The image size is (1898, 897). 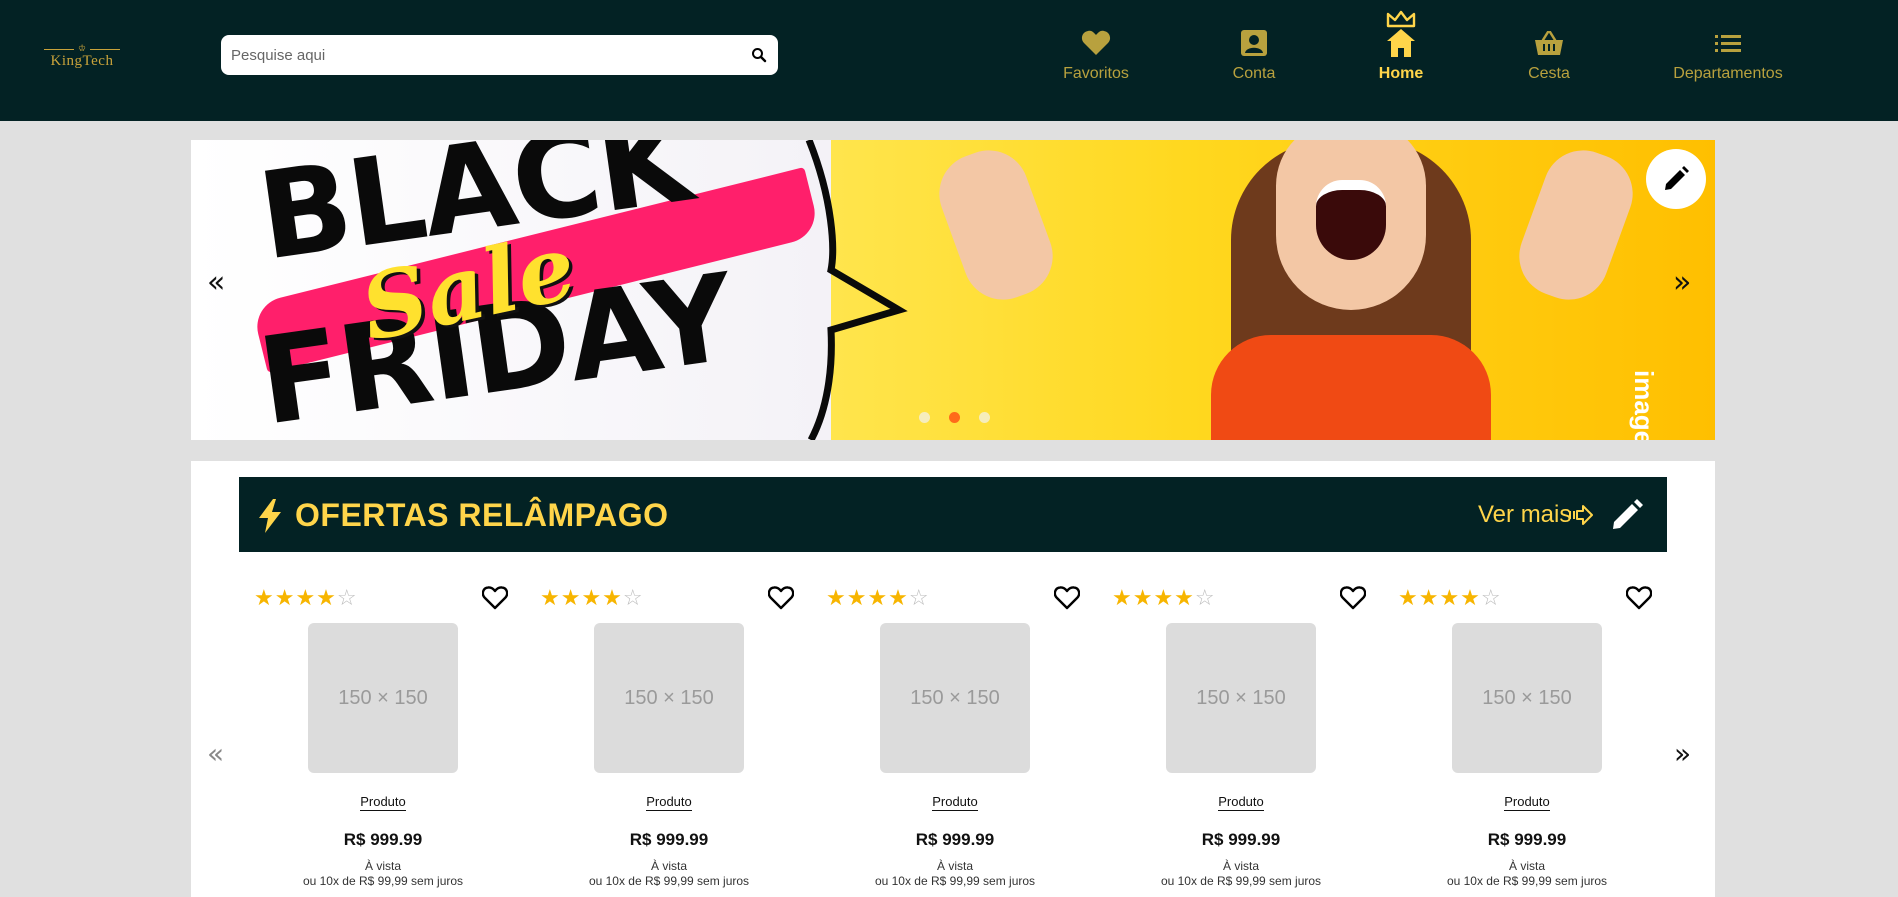 I want to click on nav-label: Favoritos, so click(x=1096, y=73).